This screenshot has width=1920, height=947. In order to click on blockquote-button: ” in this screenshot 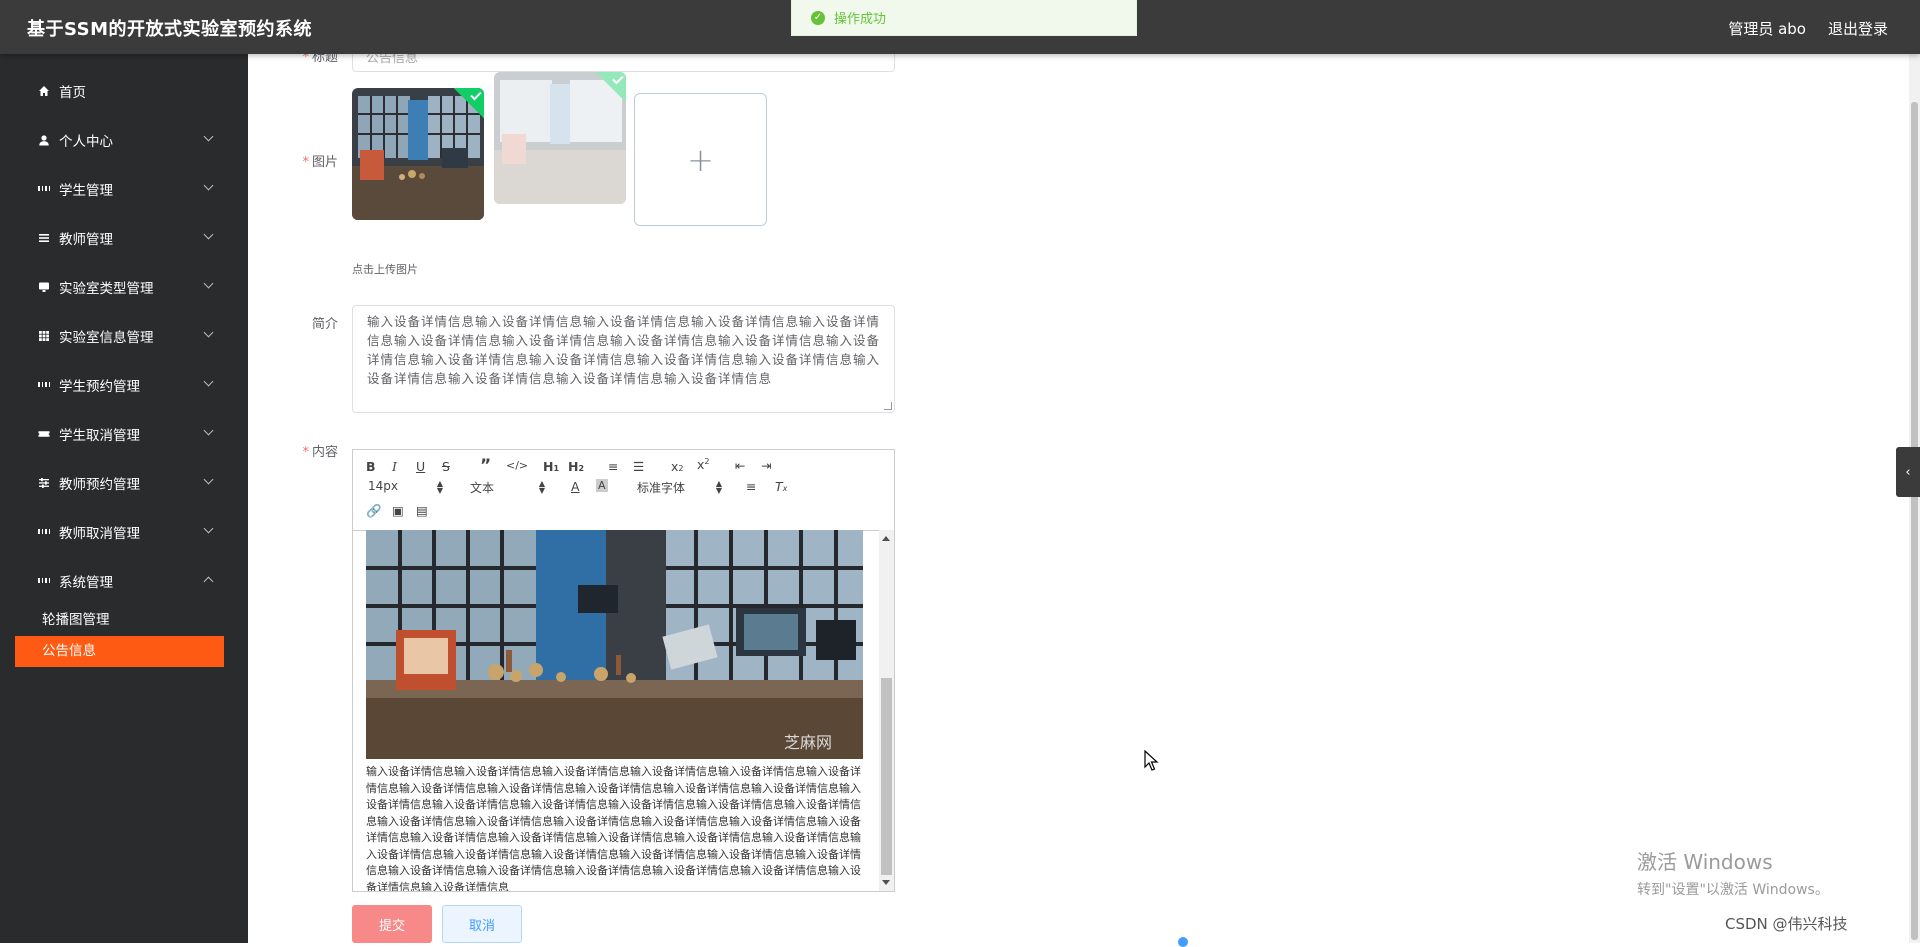, I will do `click(485, 466)`.